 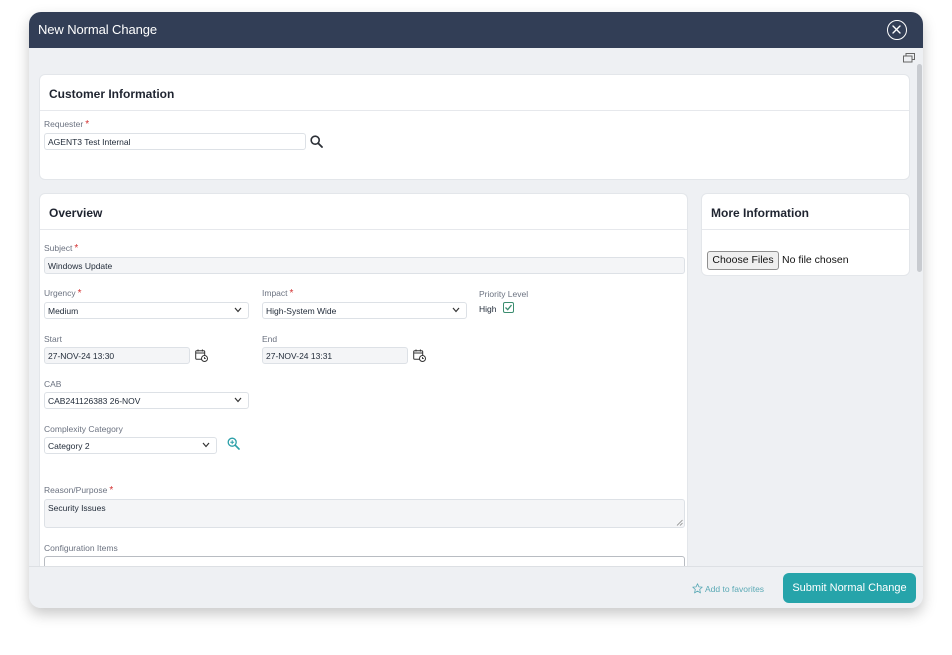 I want to click on start-datetime-input: 27-NOV-24 13:30, so click(x=117, y=355).